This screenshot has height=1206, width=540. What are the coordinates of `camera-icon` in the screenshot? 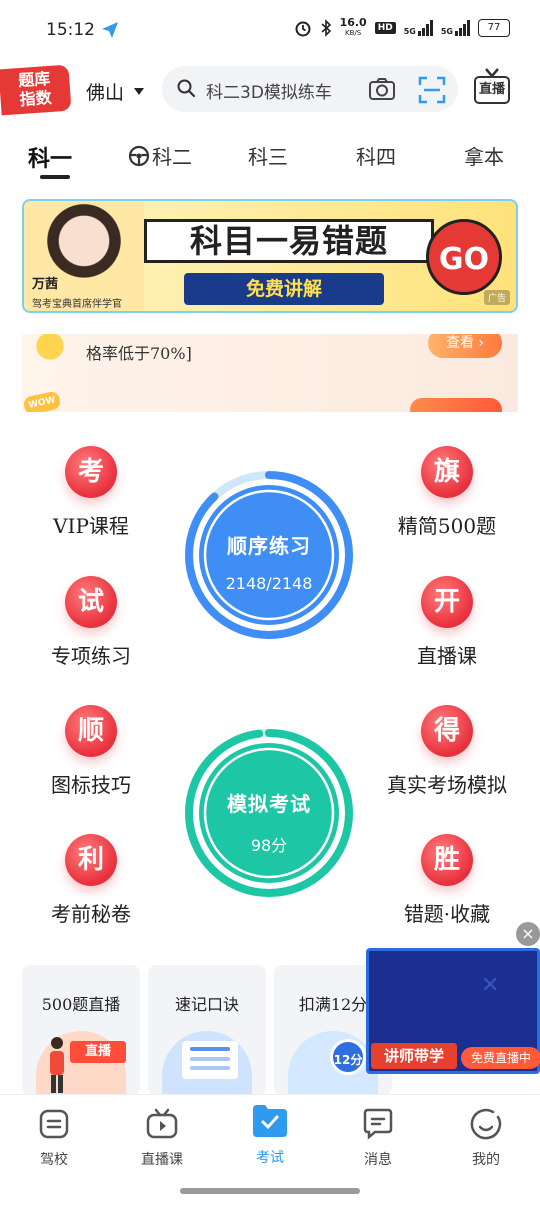 It's located at (382, 89).